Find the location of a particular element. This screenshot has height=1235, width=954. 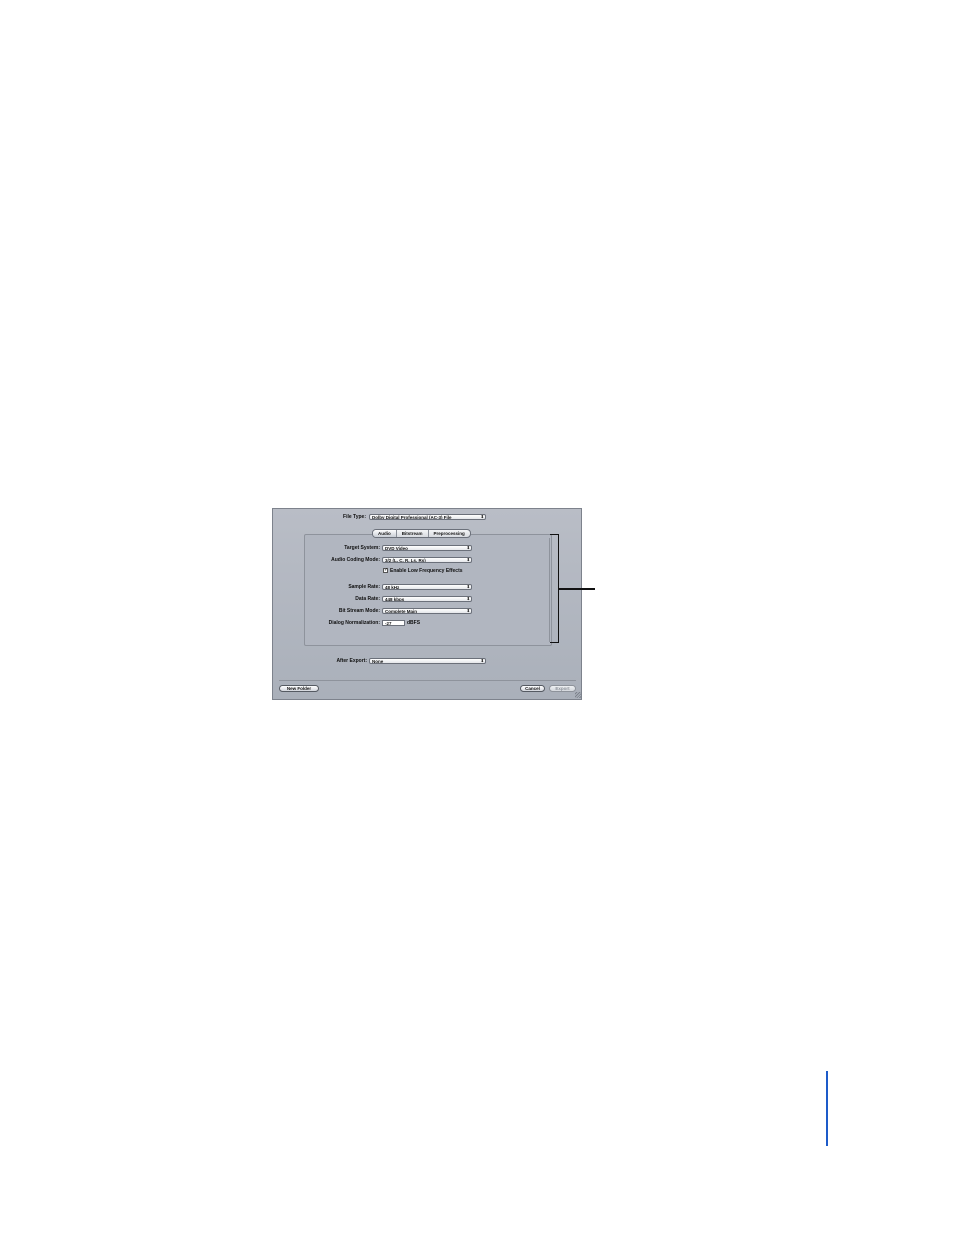

dialog-normalization-unit: dBFS is located at coordinates (414, 623).